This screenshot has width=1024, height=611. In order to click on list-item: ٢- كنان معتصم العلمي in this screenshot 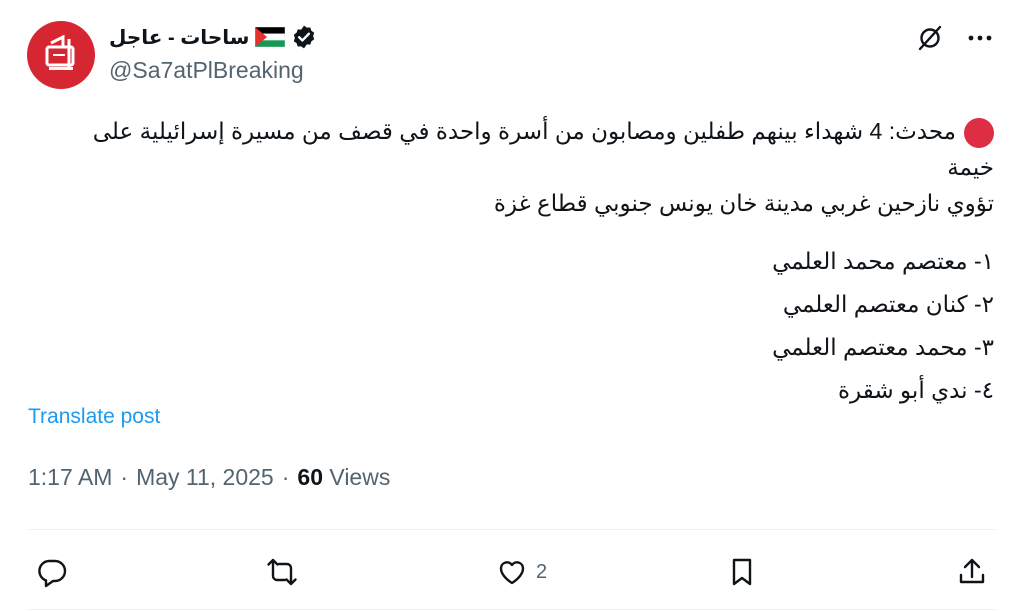, I will do `click(888, 304)`.